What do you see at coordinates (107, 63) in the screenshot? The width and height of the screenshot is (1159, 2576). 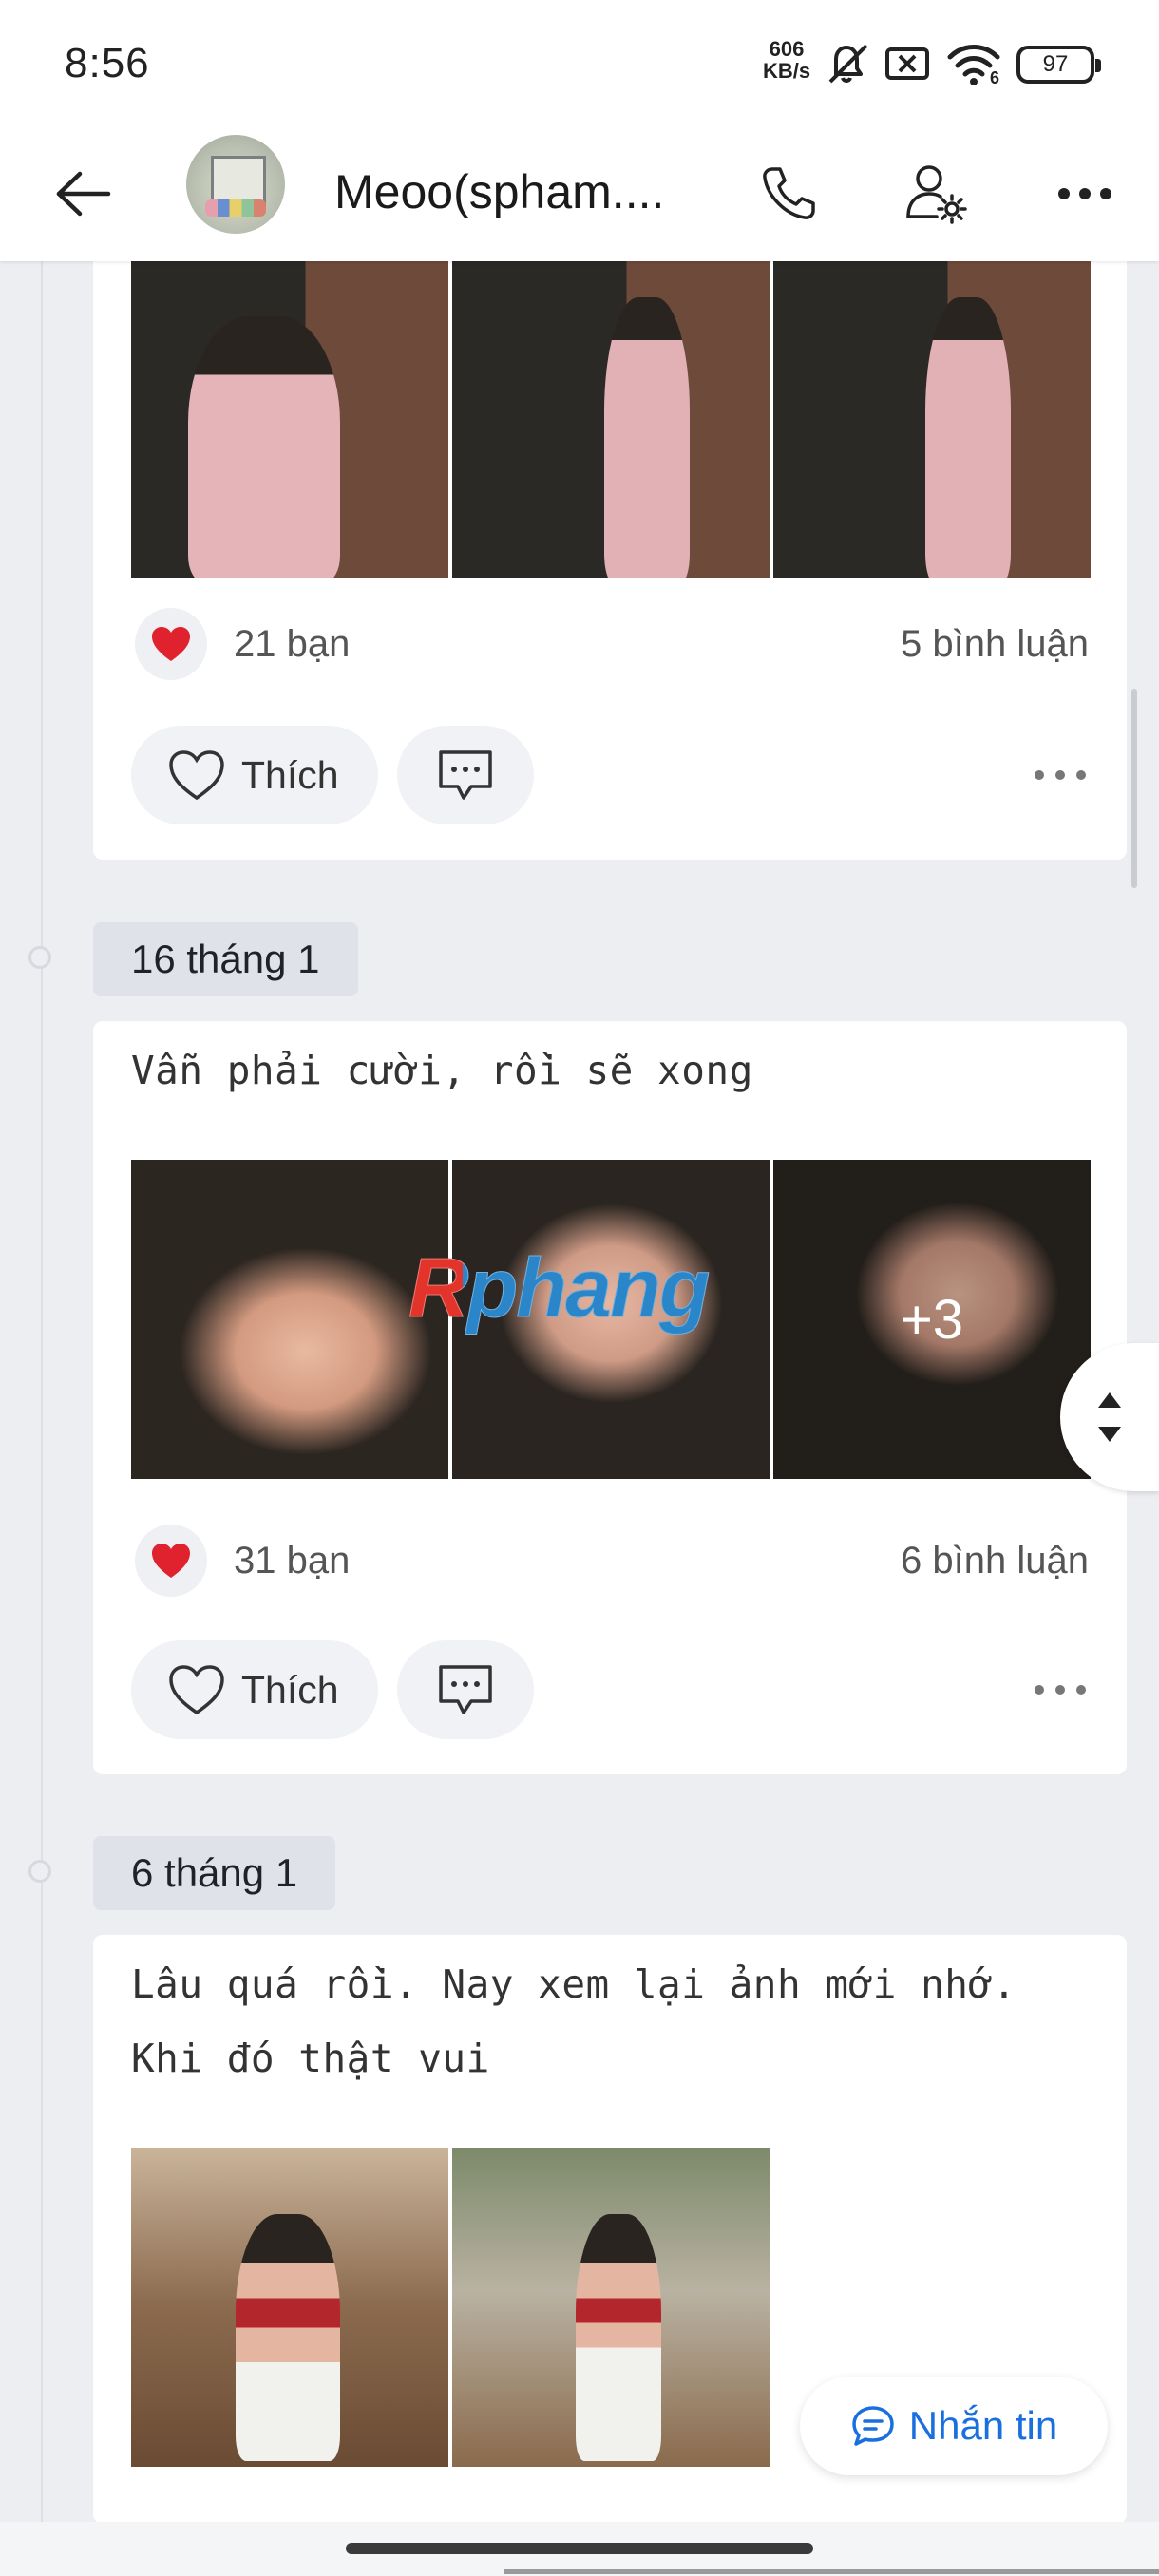 I see `status-time: 8:56` at bounding box center [107, 63].